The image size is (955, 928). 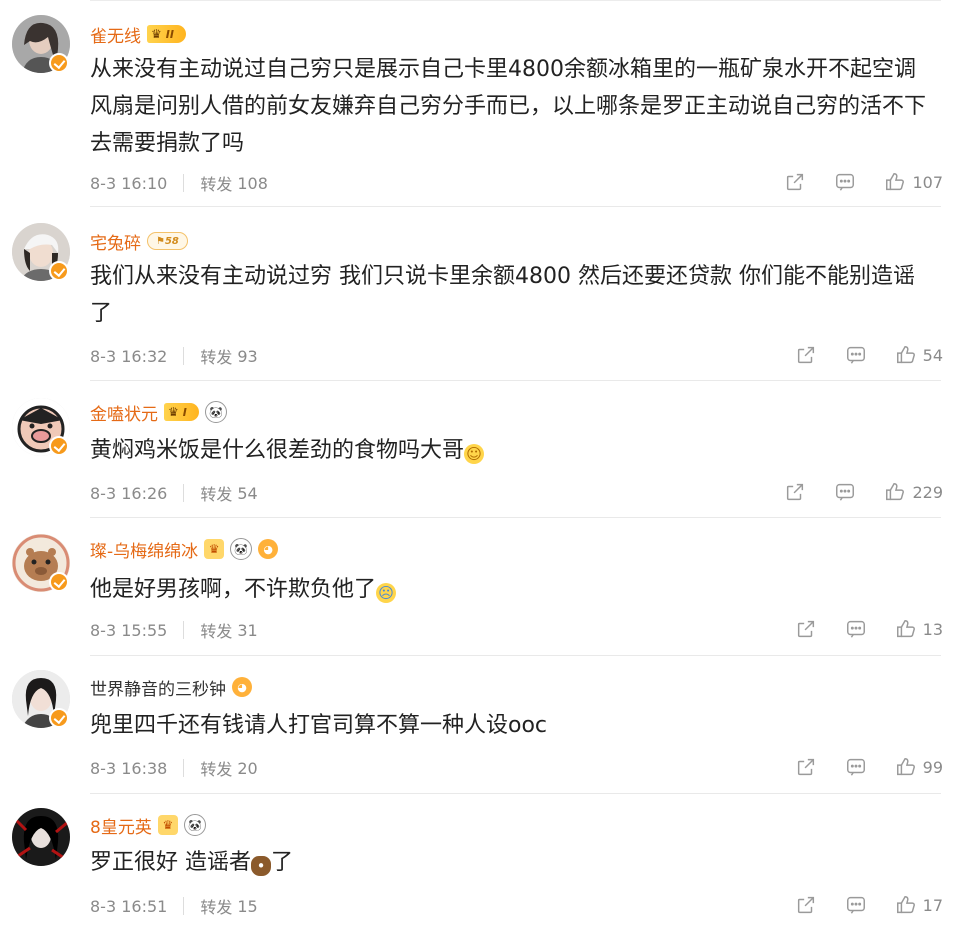 What do you see at coordinates (247, 356) in the screenshot?
I see `repost-count: 93` at bounding box center [247, 356].